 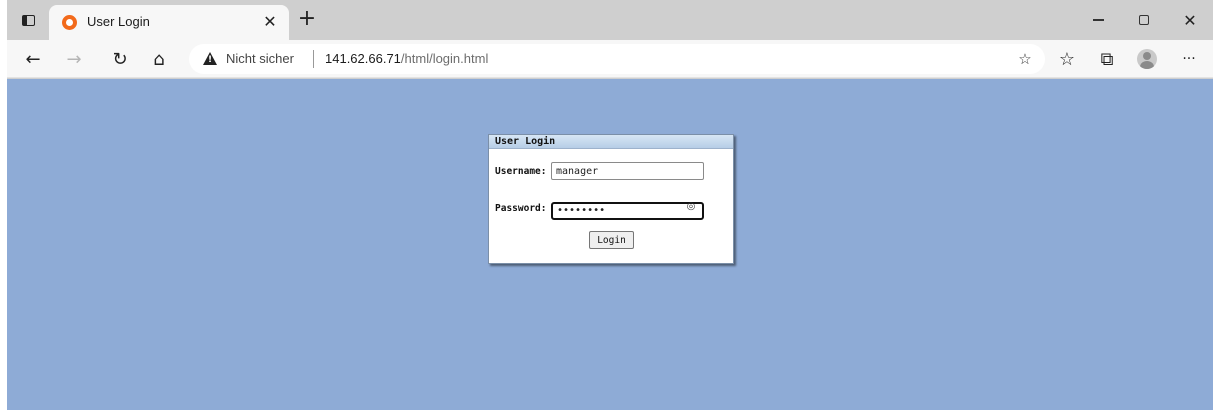 I want to click on password-label: Password:, so click(x=521, y=209).